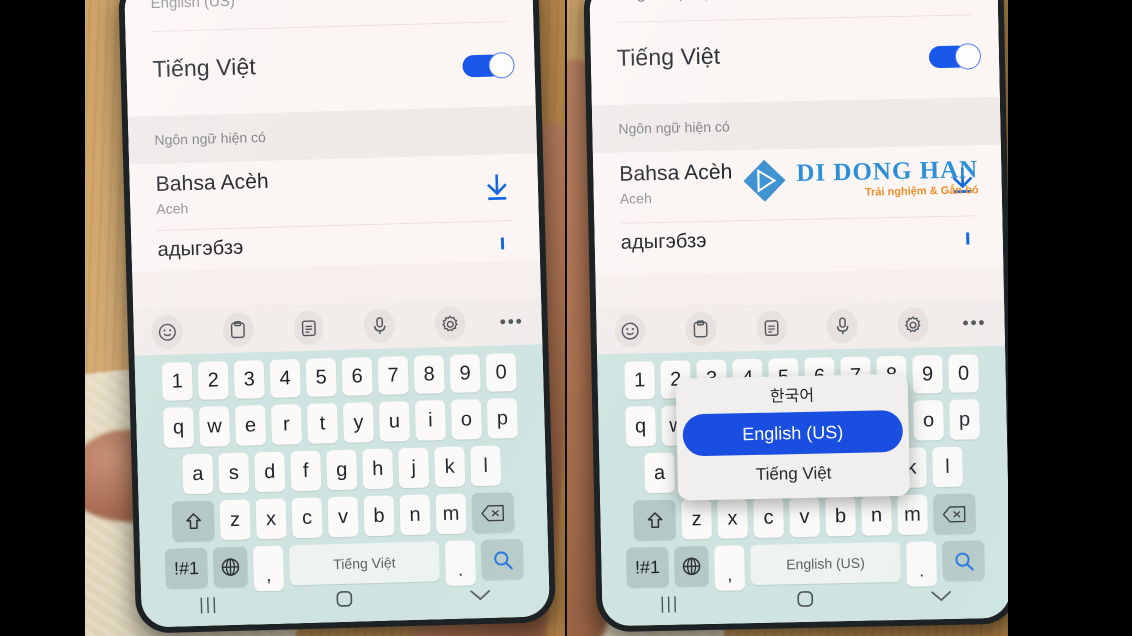 The image size is (1132, 636). I want to click on keyboard-row-q: q w e r t y u i o p, so click(340, 422).